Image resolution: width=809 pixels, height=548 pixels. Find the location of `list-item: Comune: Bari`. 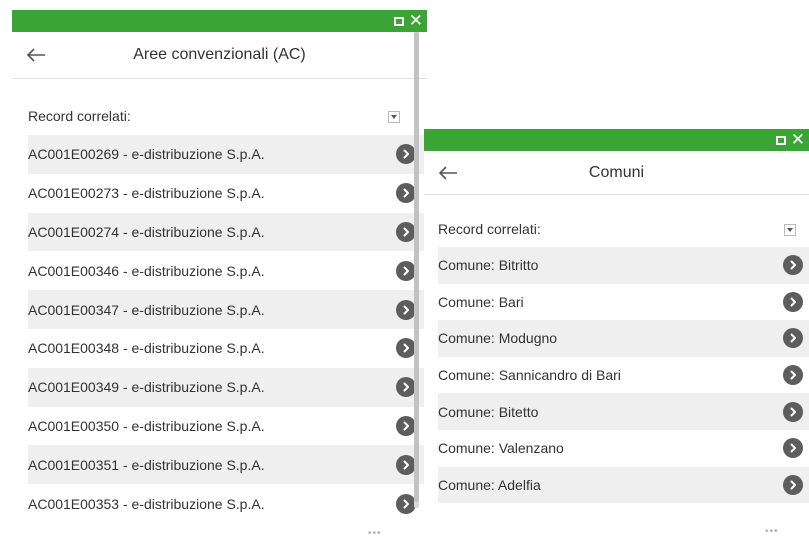

list-item: Comune: Bari is located at coordinates (623, 302).